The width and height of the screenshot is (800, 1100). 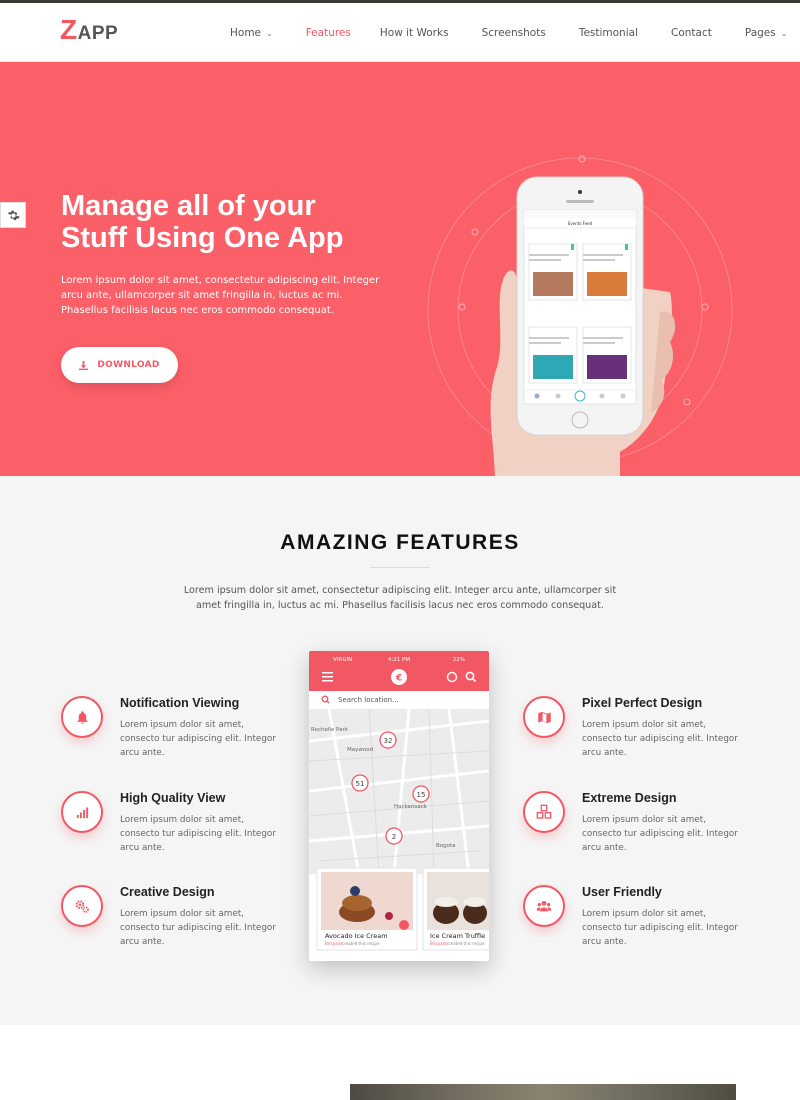 I want to click on hamburger-icon, so click(x=327, y=677).